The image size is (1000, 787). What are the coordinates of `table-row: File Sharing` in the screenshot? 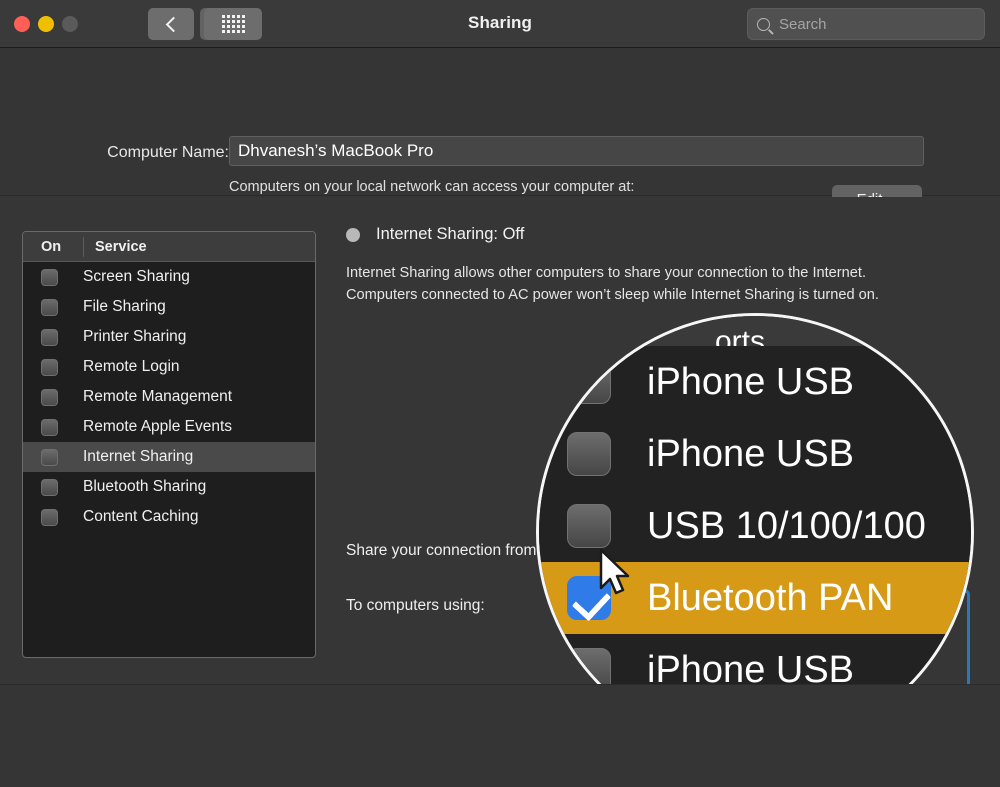 It's located at (169, 307).